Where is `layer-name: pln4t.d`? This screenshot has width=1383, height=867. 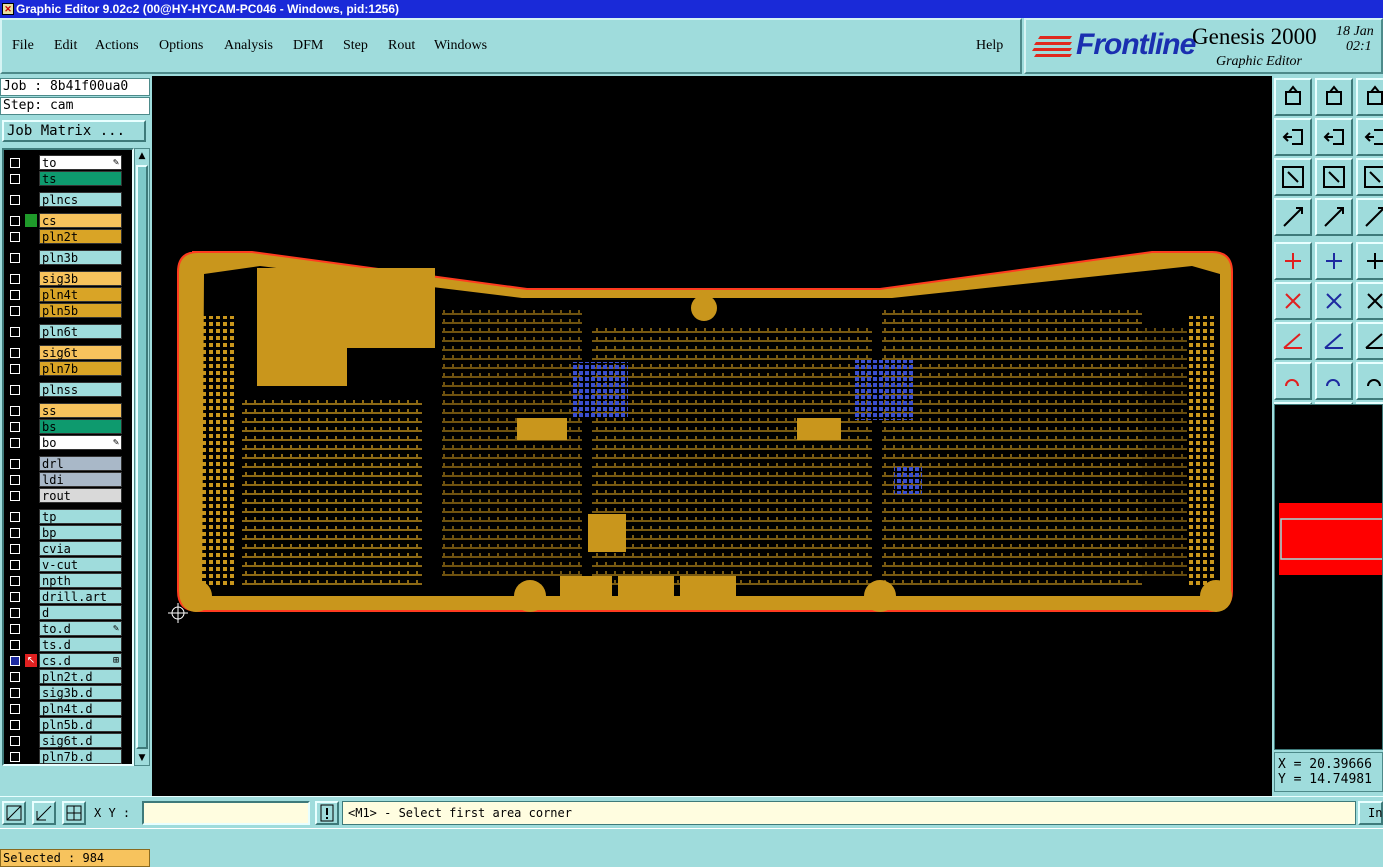 layer-name: pln4t.d is located at coordinates (80, 708).